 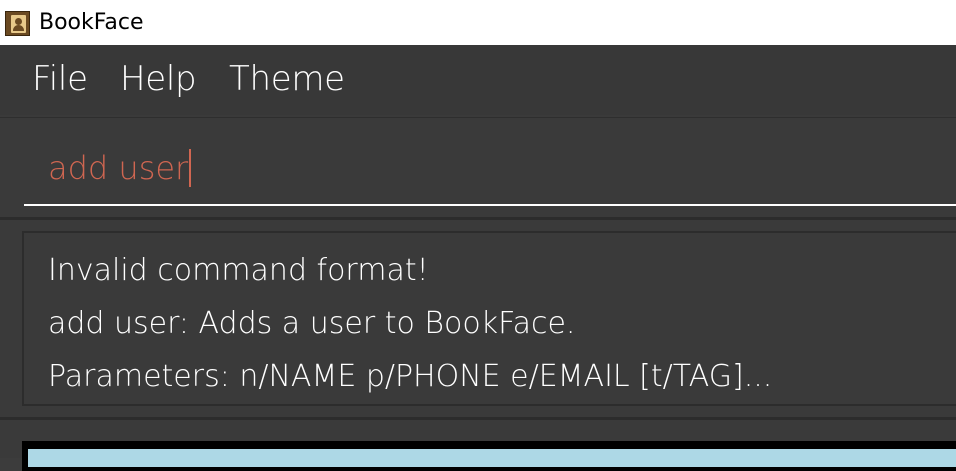 What do you see at coordinates (478, 22) in the screenshot?
I see `title-bar: BookFace` at bounding box center [478, 22].